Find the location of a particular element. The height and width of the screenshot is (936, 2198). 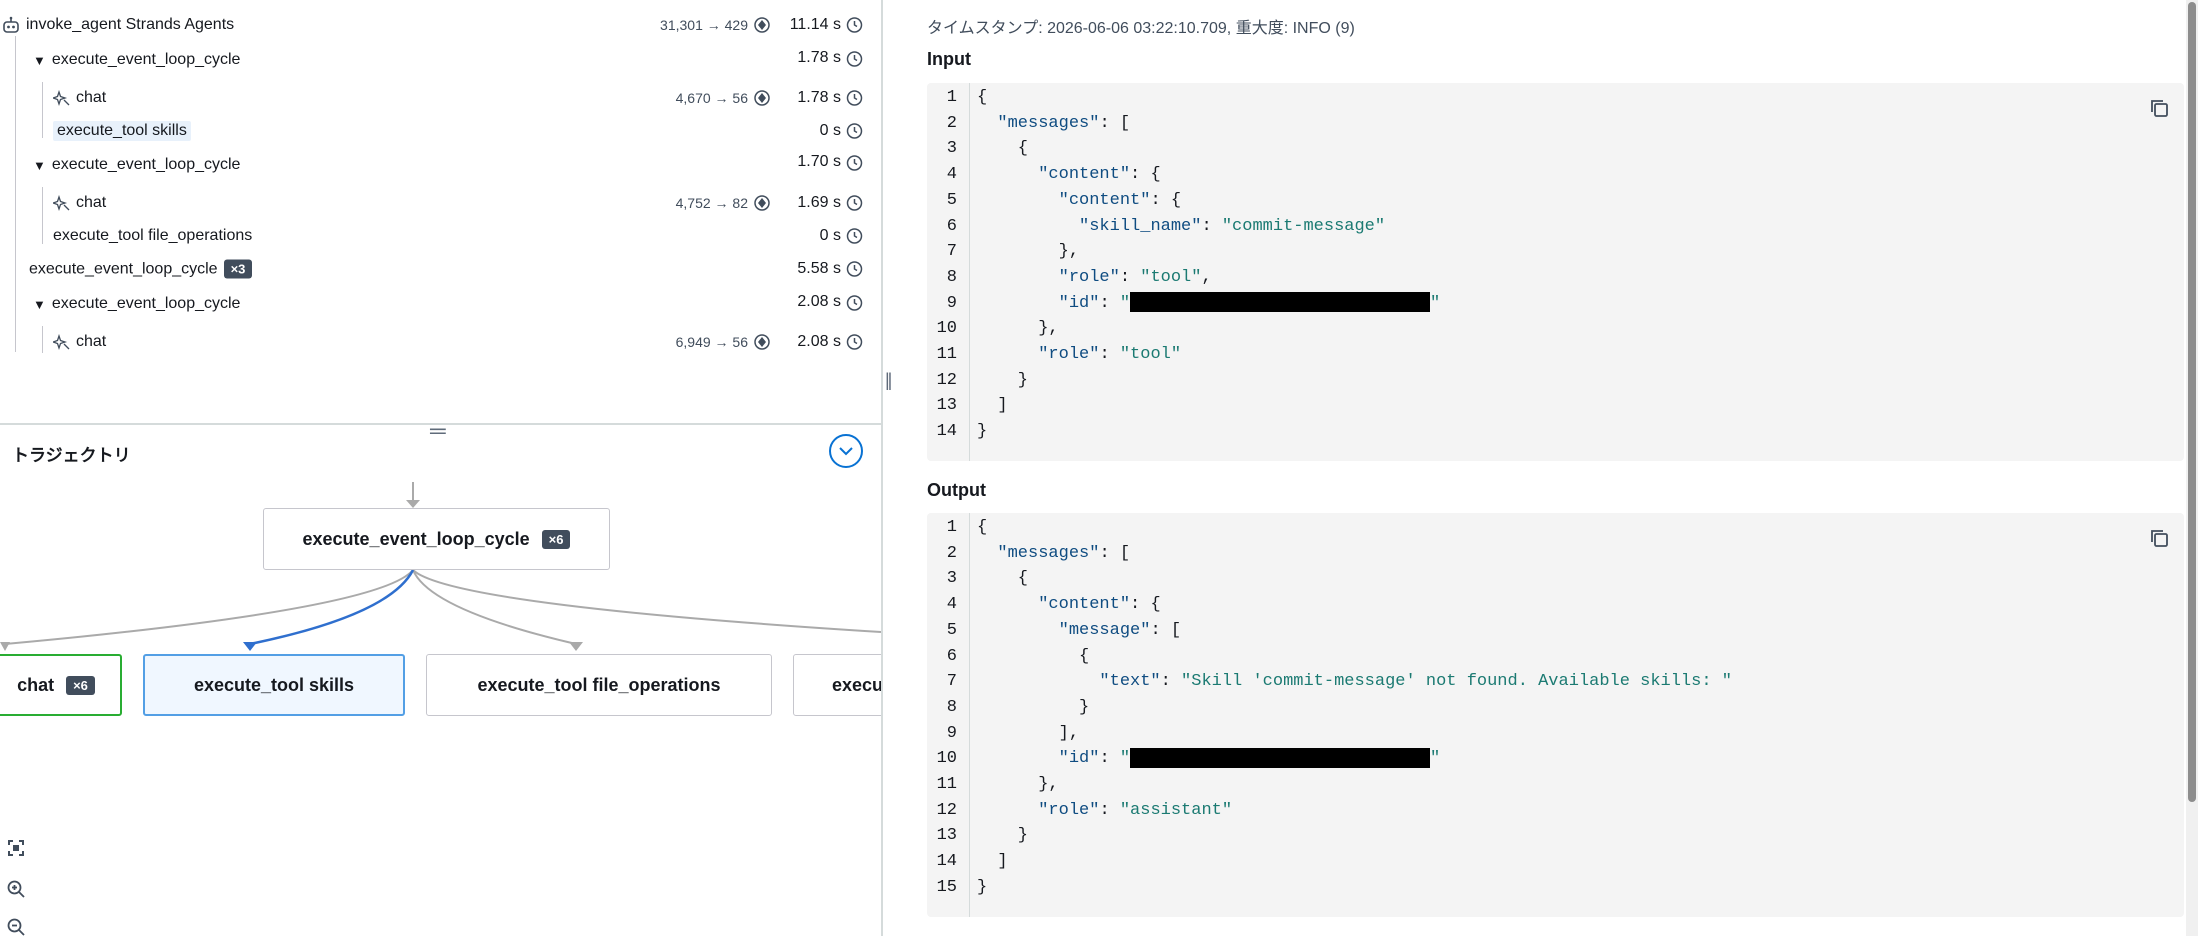

json-punctuation: : [ is located at coordinates (1115, 123).